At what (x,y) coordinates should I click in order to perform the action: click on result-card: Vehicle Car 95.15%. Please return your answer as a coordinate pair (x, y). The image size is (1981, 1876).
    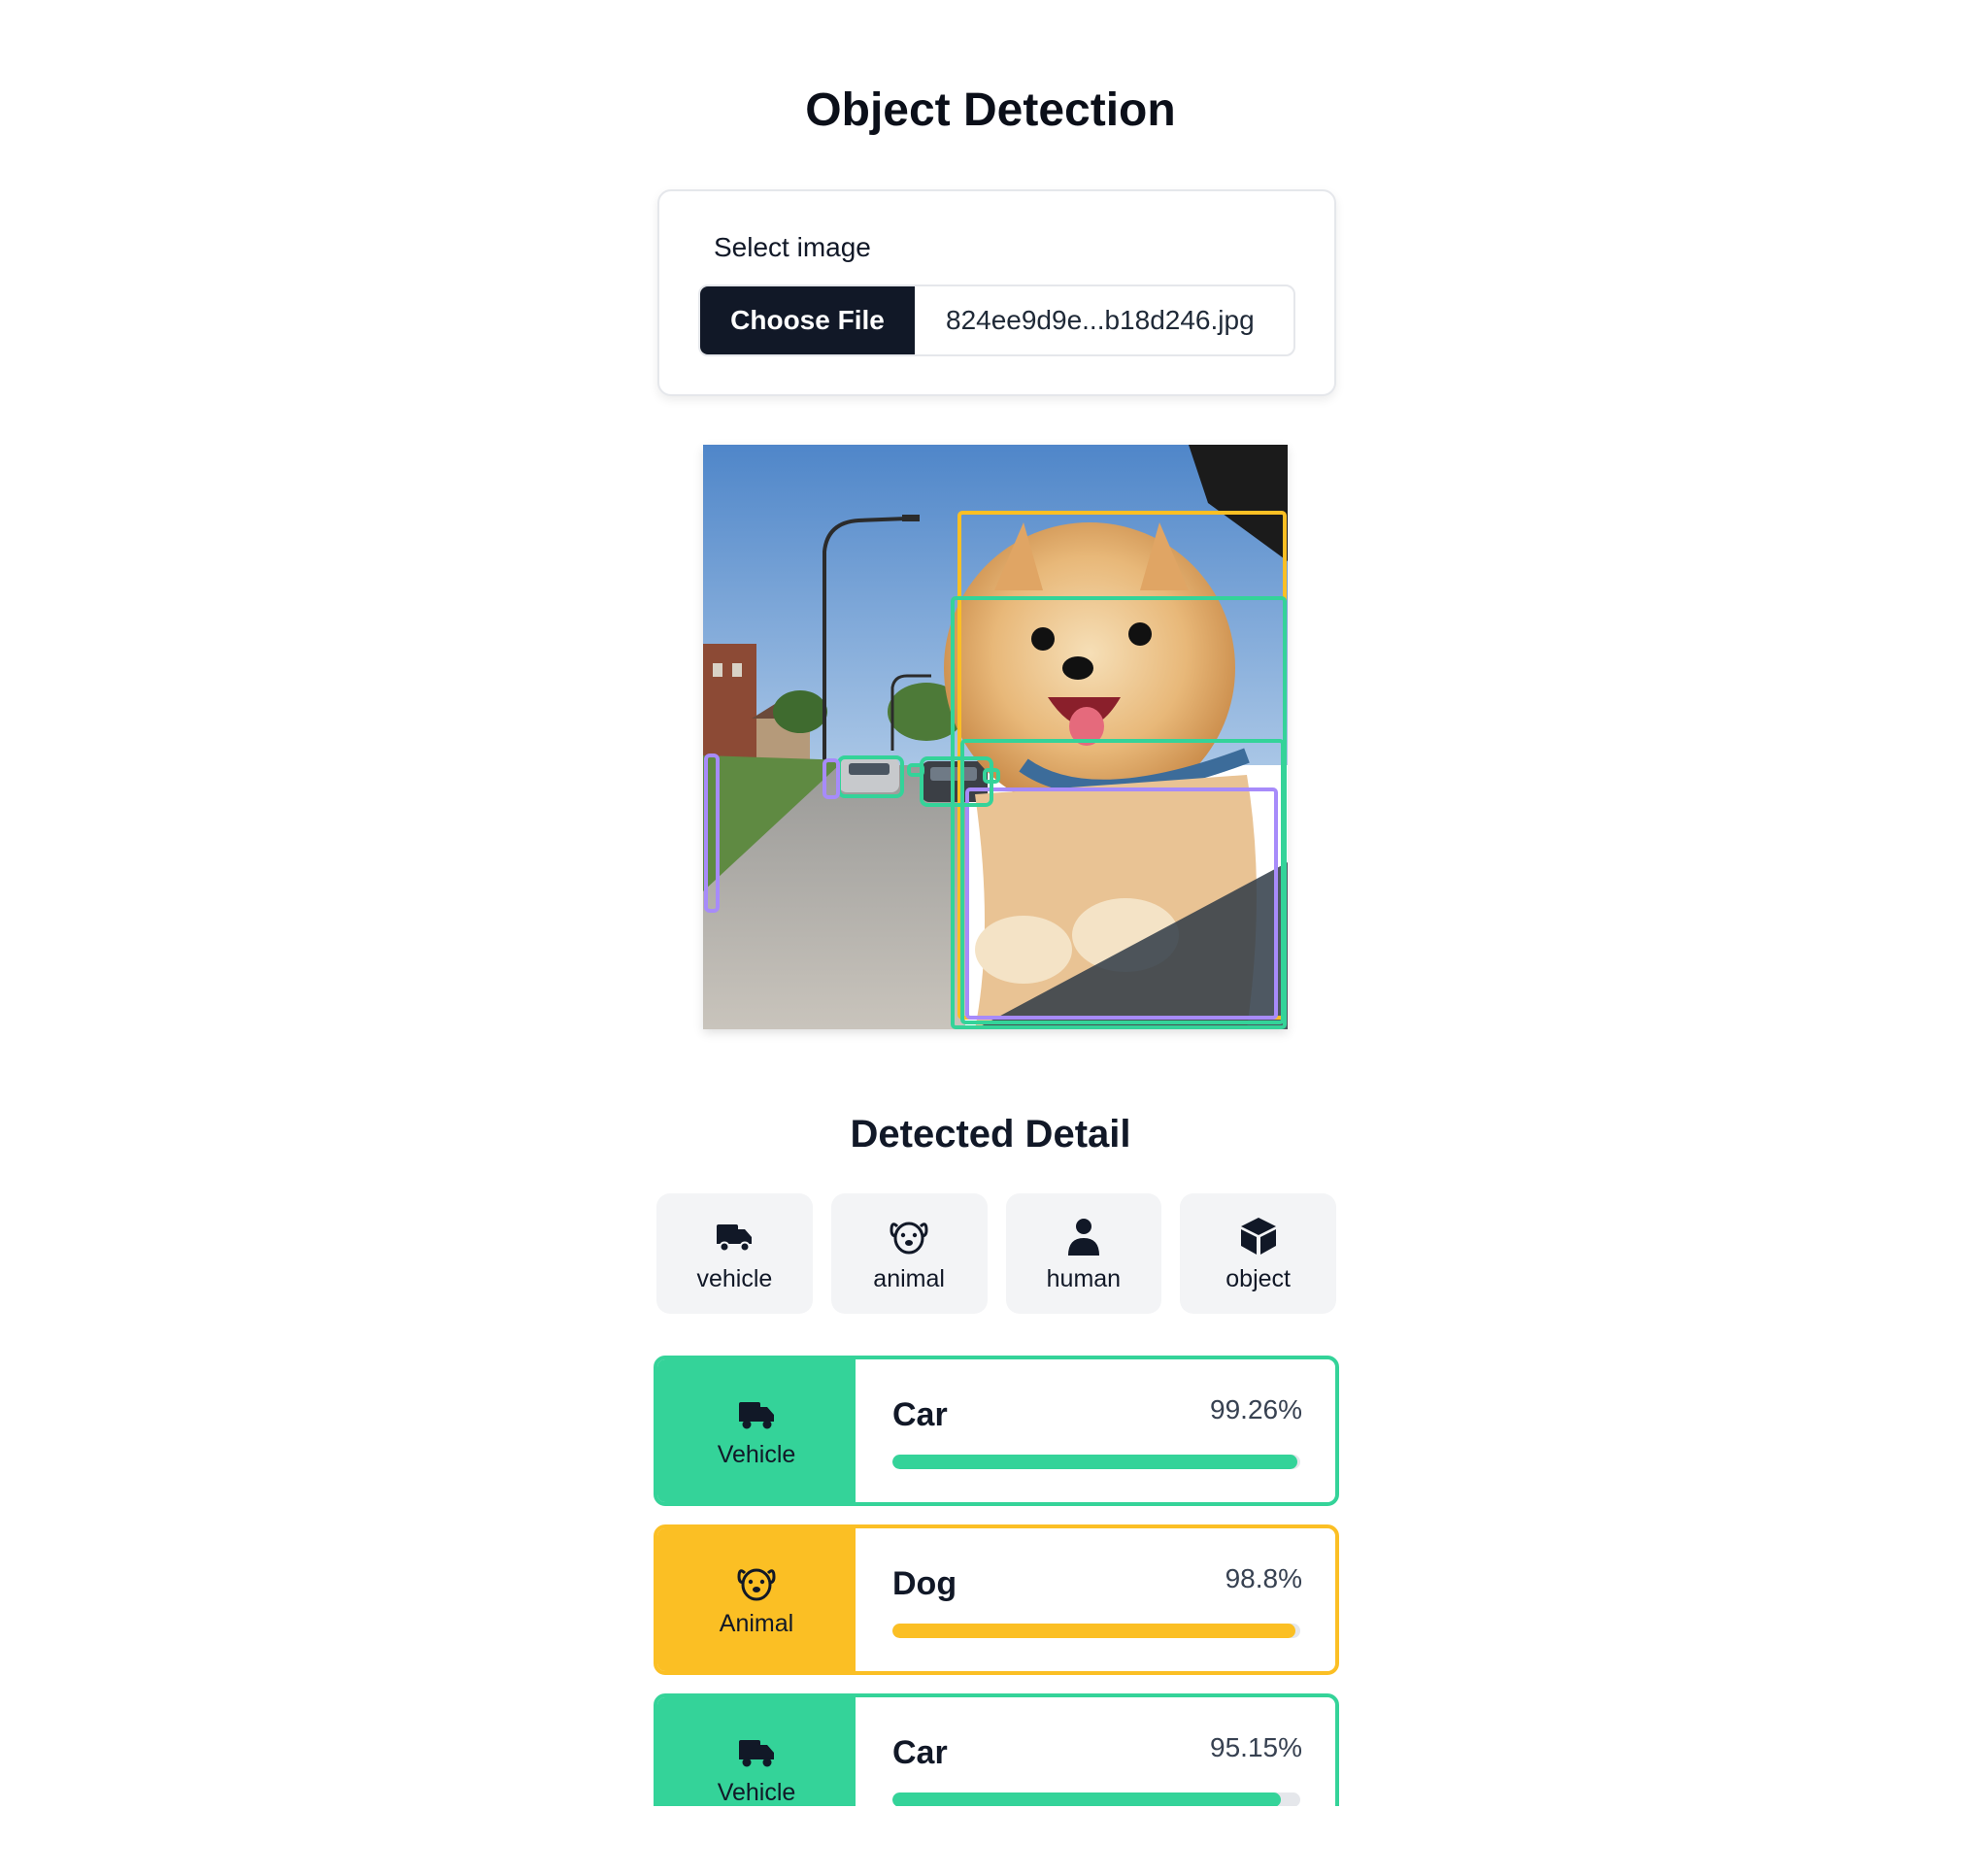
    Looking at the image, I should click on (996, 1749).